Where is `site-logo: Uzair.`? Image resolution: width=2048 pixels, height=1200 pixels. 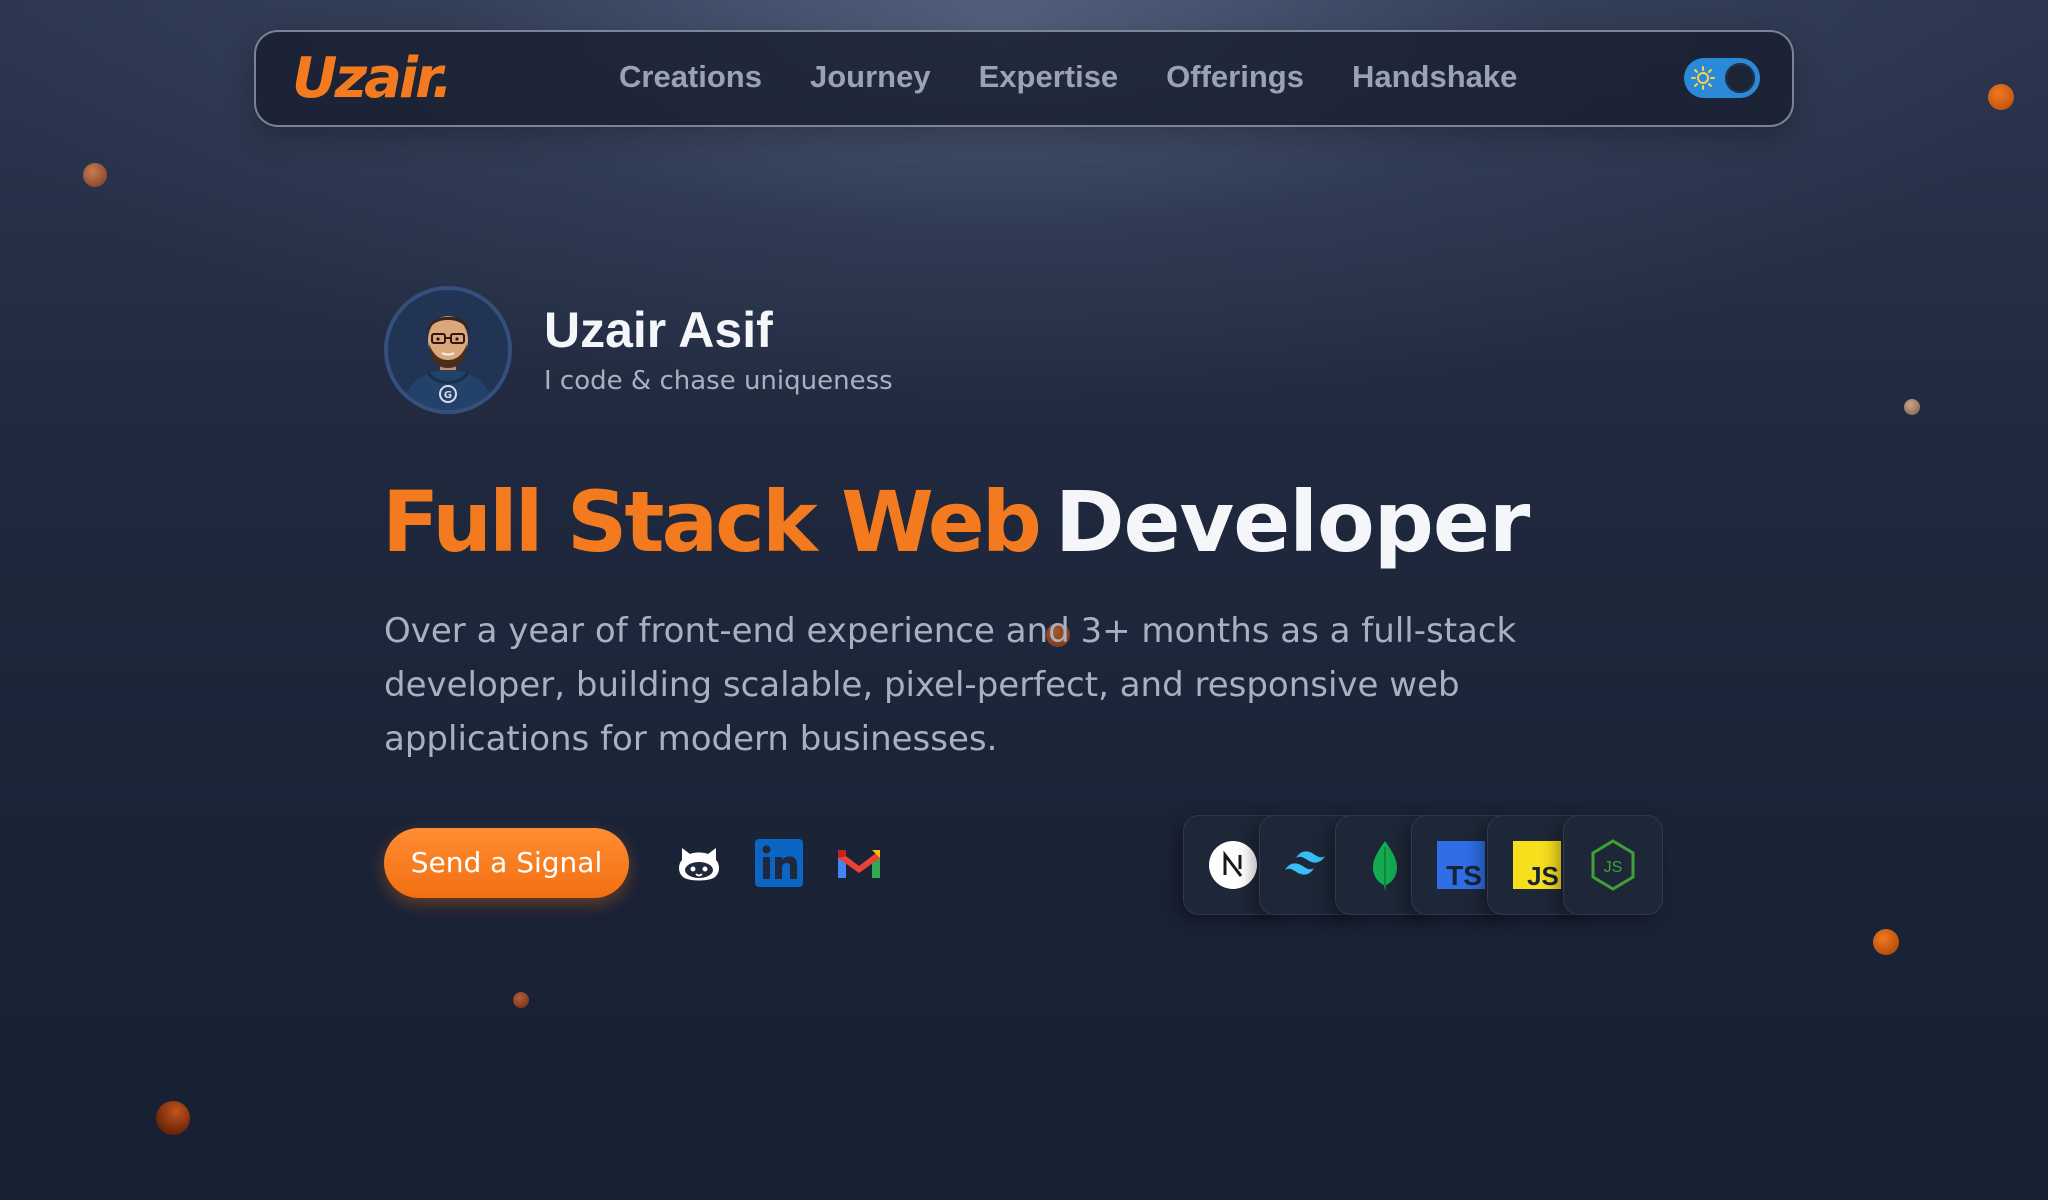
site-logo: Uzair. is located at coordinates (372, 78).